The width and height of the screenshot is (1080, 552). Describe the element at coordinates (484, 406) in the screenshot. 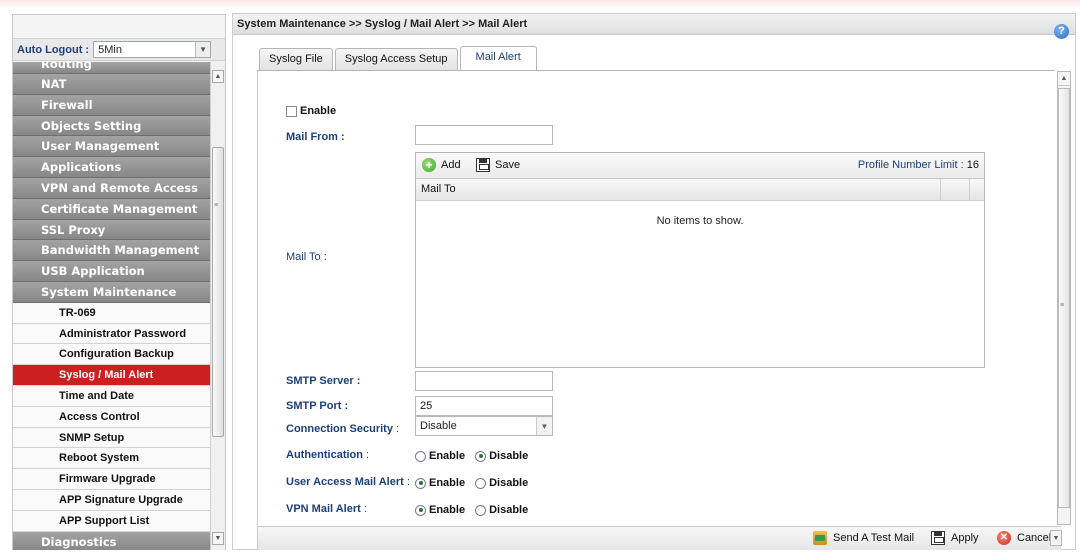

I see `smtp-port-input: 25` at that location.